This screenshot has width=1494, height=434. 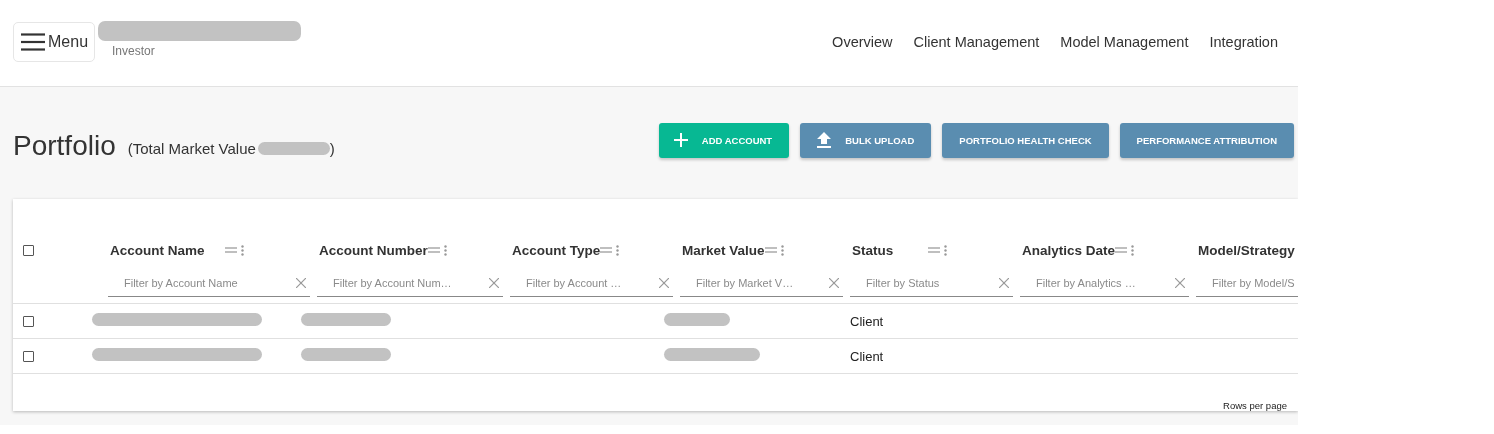 I want to click on action-button: BULK UPLOAD, so click(x=866, y=140).